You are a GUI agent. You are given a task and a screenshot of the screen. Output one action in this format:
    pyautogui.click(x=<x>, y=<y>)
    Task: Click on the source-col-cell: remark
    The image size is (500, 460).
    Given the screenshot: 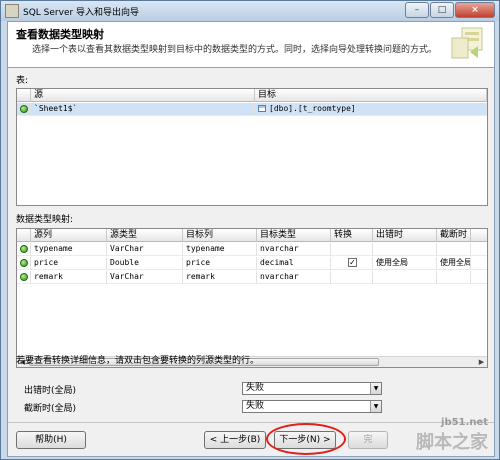 What is the action you would take?
    pyautogui.click(x=69, y=277)
    